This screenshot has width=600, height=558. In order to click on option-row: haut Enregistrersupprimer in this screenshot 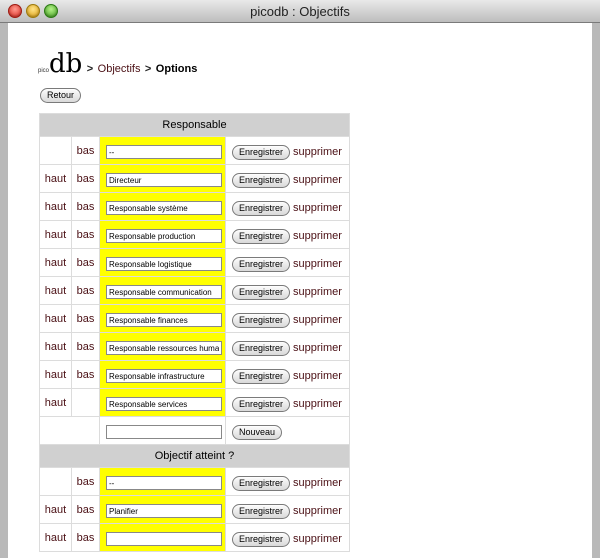, I will do `click(194, 402)`.